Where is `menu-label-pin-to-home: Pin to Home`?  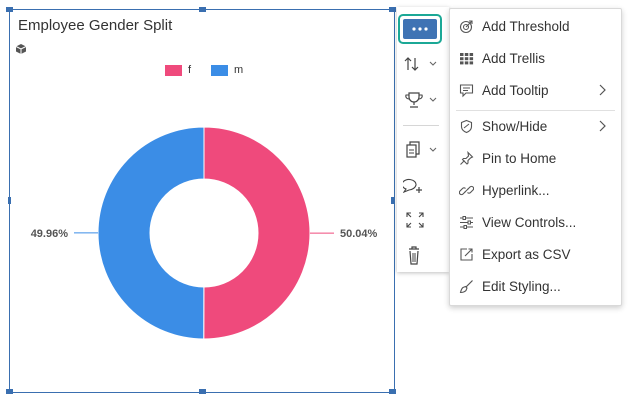 menu-label-pin-to-home: Pin to Home is located at coordinates (519, 158).